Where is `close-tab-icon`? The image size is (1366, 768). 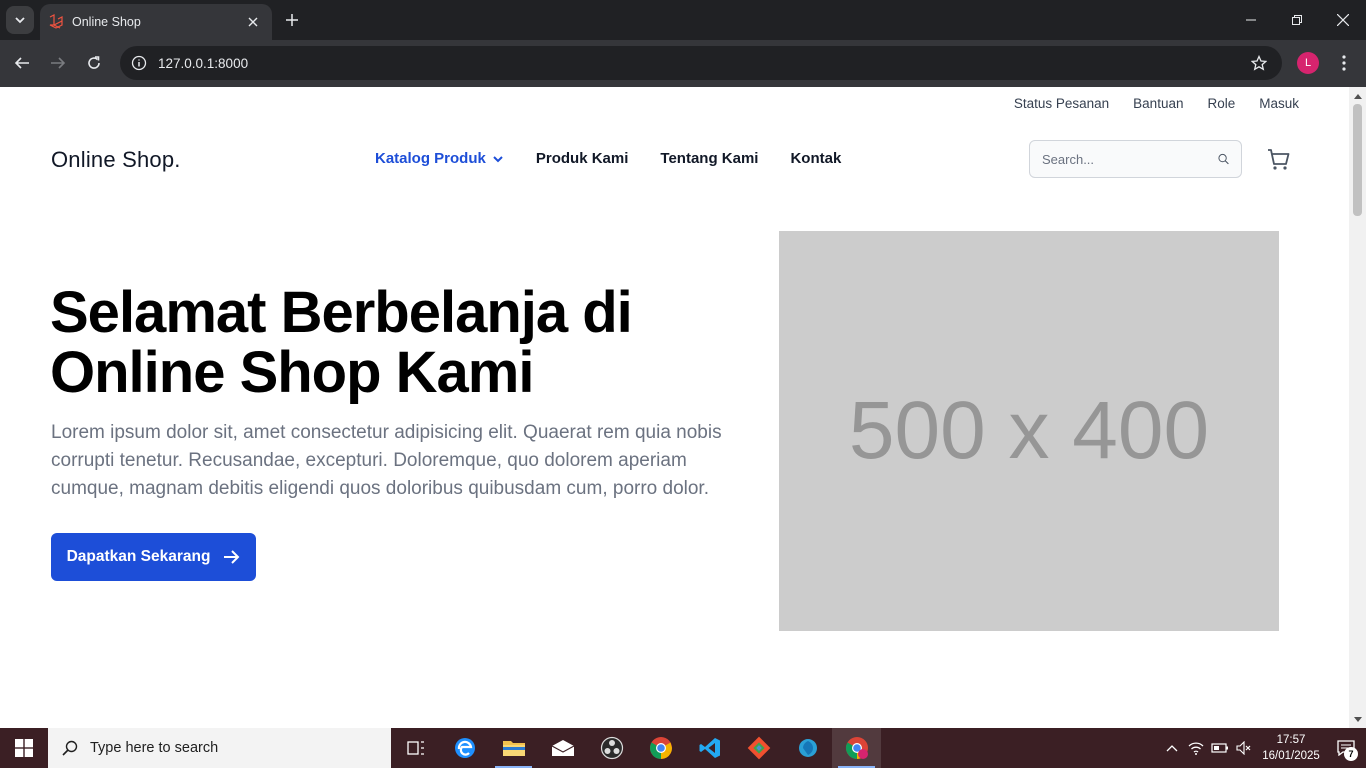
close-tab-icon is located at coordinates (253, 22).